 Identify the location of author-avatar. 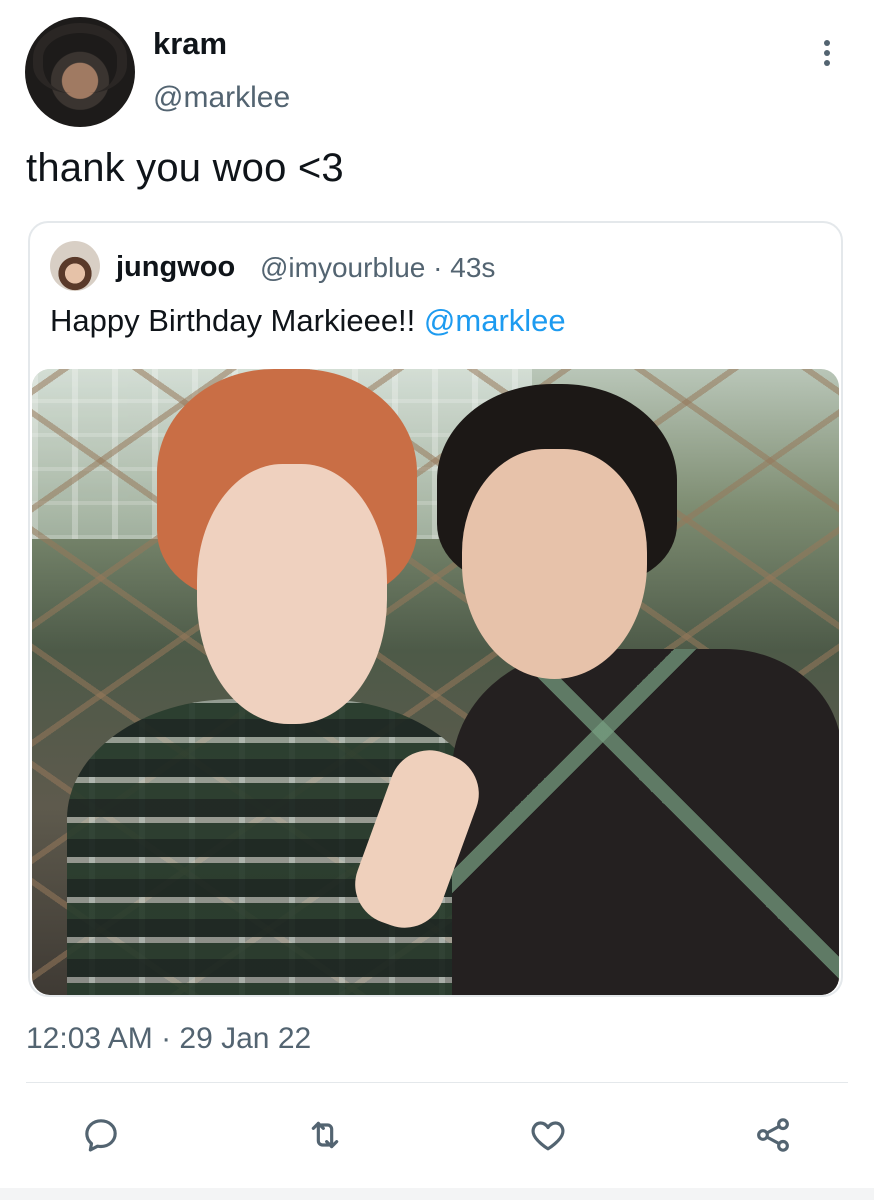
(80, 72).